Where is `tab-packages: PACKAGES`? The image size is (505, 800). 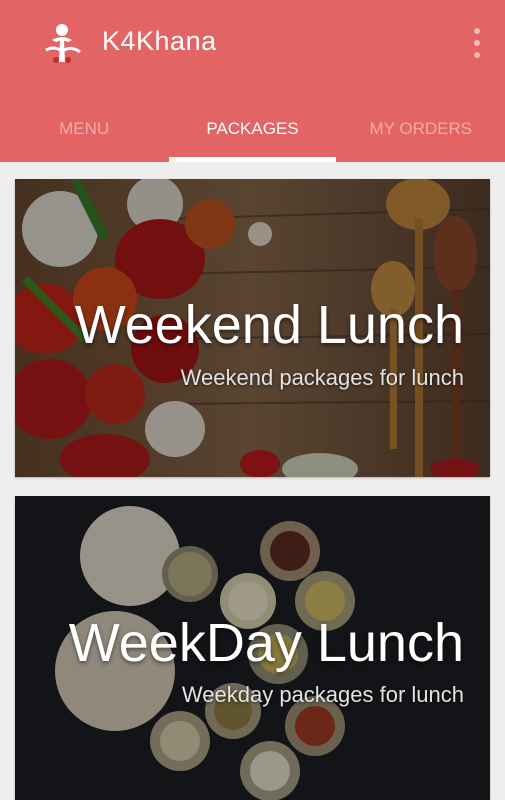
tab-packages: PACKAGES is located at coordinates (252, 128).